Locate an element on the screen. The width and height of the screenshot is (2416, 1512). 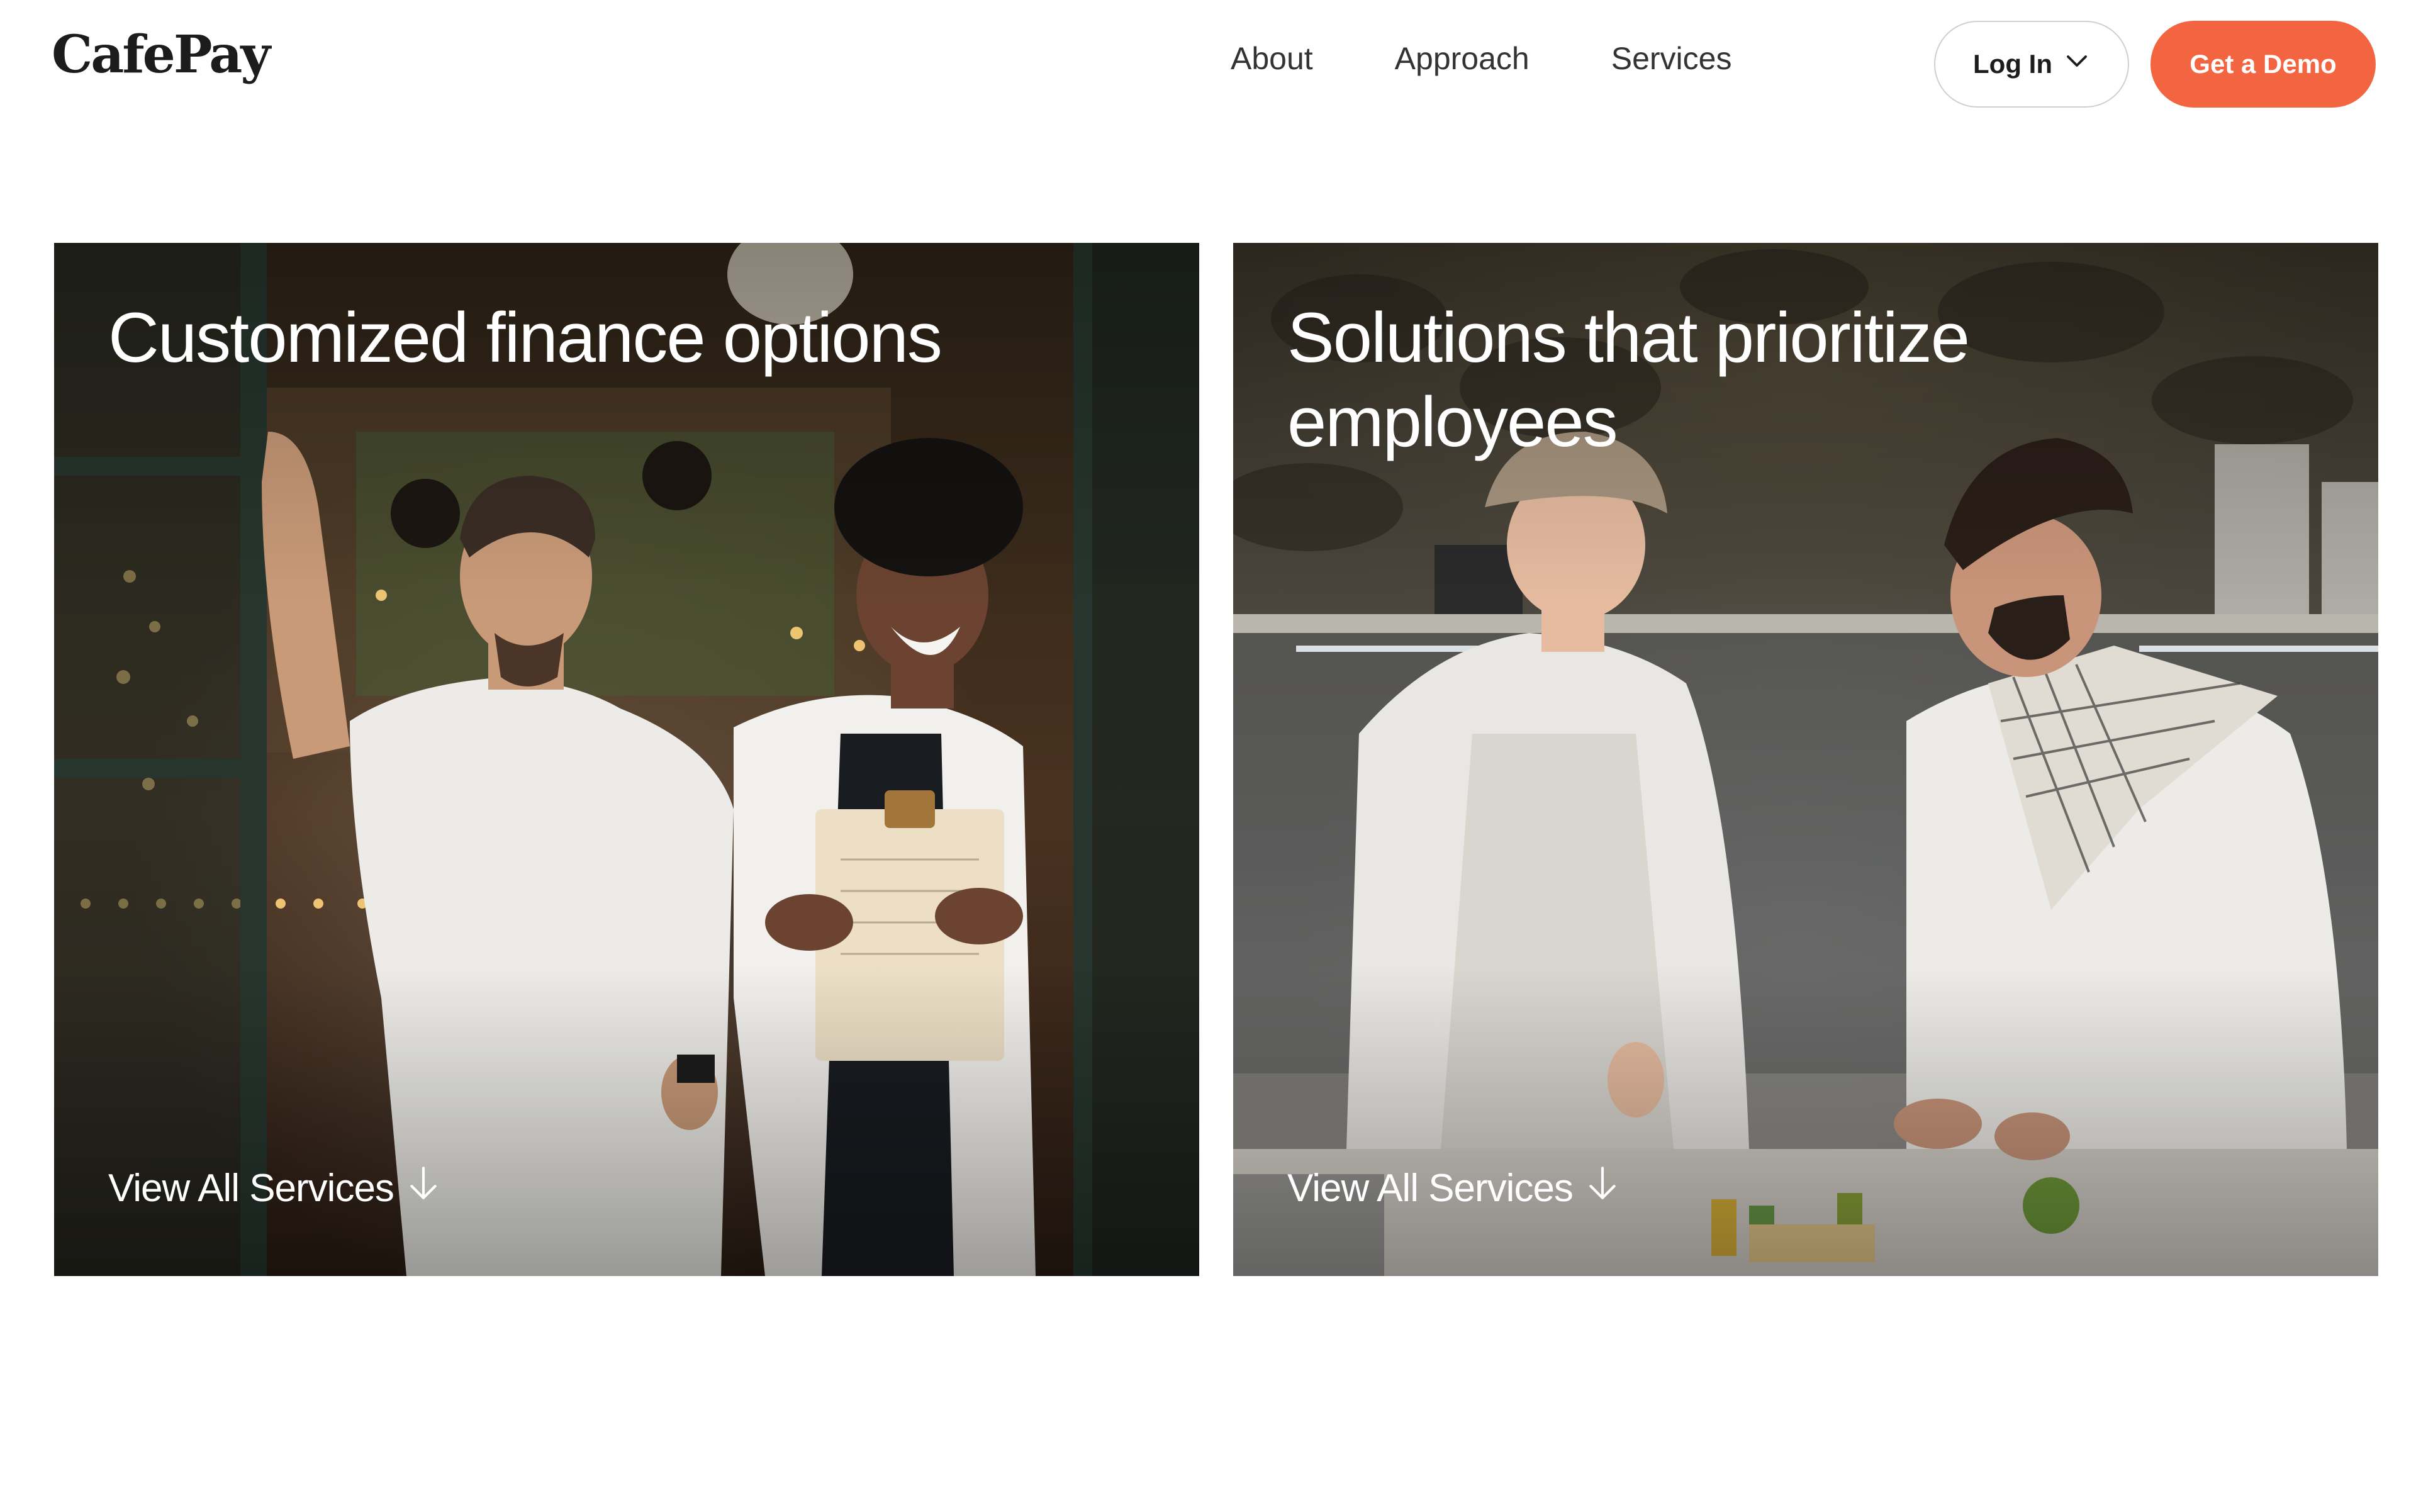
login-button-label: Log In is located at coordinates (2012, 64).